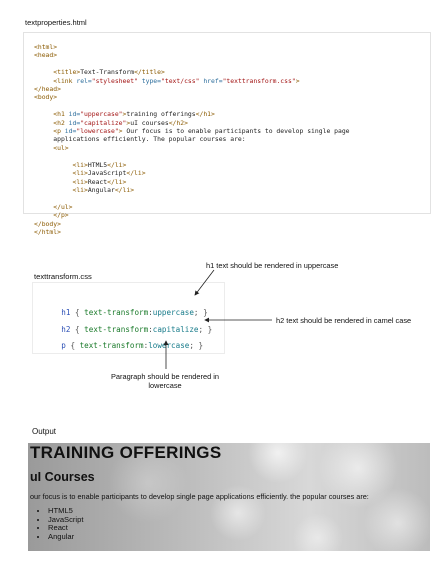 This screenshot has width=445, height=571. What do you see at coordinates (204, 282) in the screenshot?
I see `h1-arrow` at bounding box center [204, 282].